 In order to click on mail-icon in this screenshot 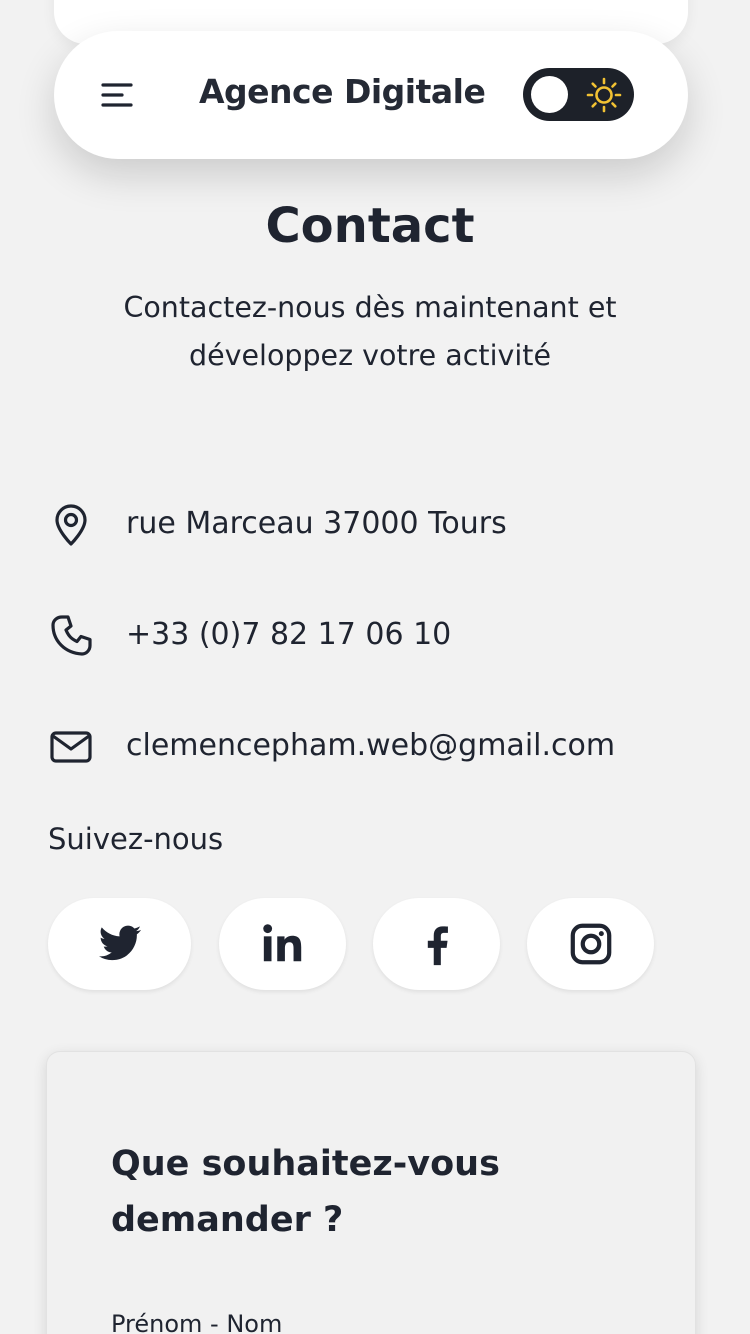, I will do `click(71, 747)`.